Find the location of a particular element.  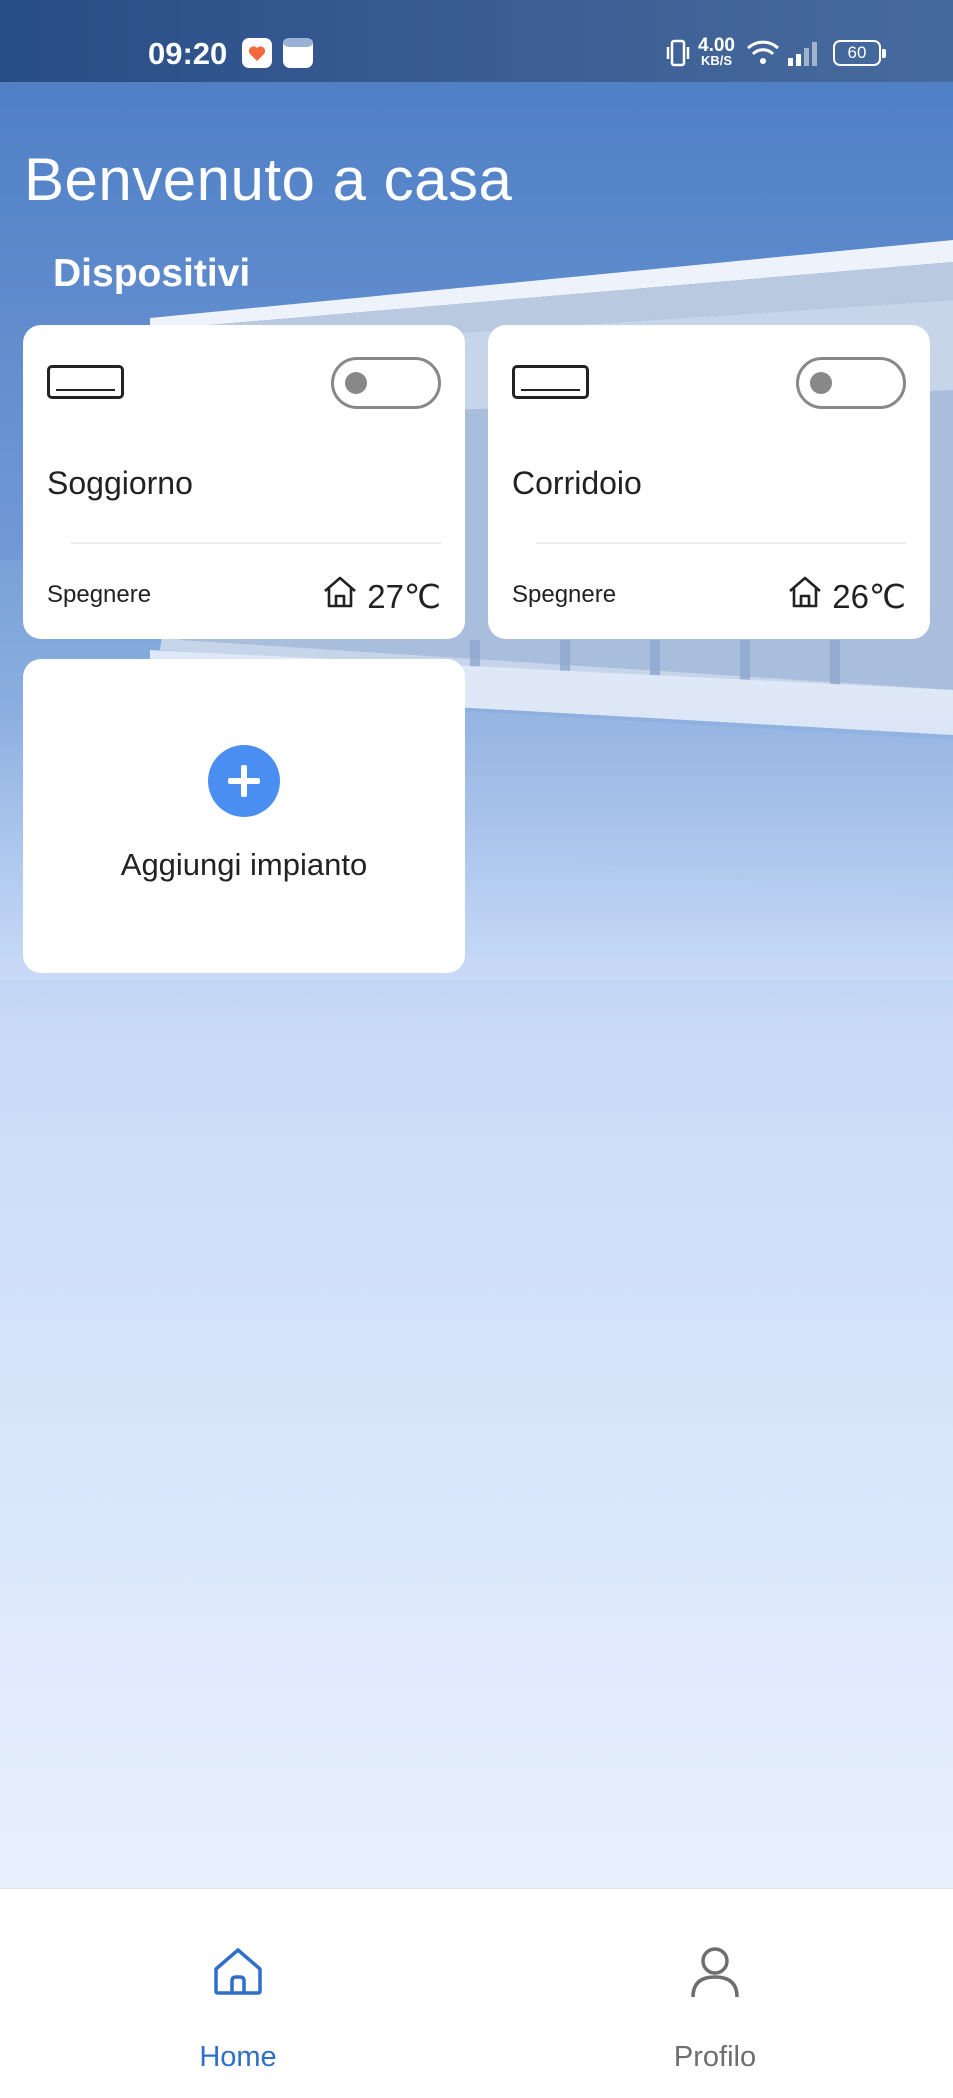

network-speed-unit: KB/S is located at coordinates (716, 60).